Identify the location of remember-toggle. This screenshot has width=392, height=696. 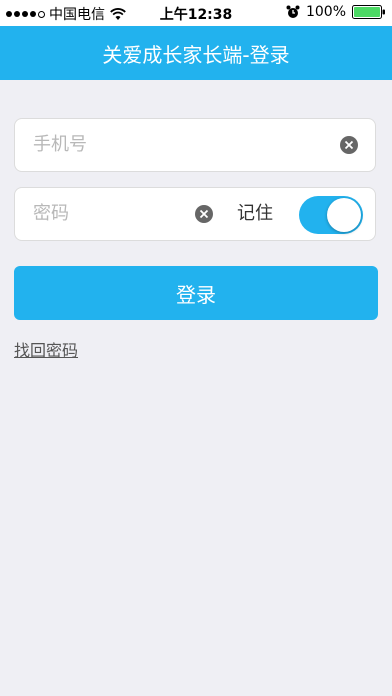
(331, 215).